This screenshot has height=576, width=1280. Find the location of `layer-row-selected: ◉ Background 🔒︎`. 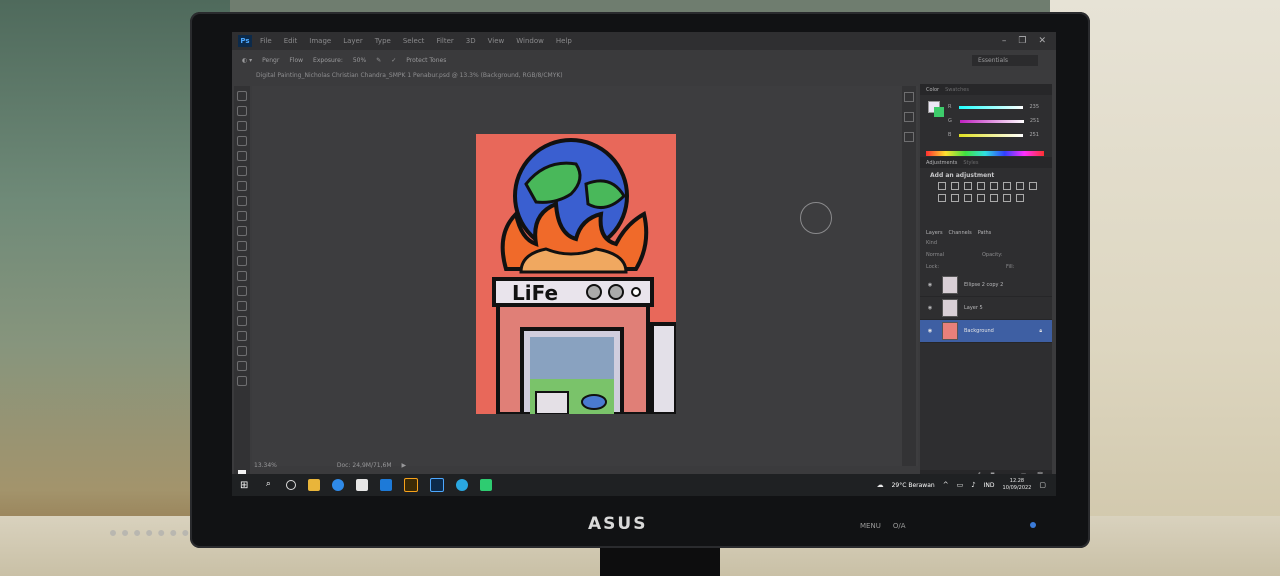

layer-row-selected: ◉ Background 🔒︎ is located at coordinates (986, 331).